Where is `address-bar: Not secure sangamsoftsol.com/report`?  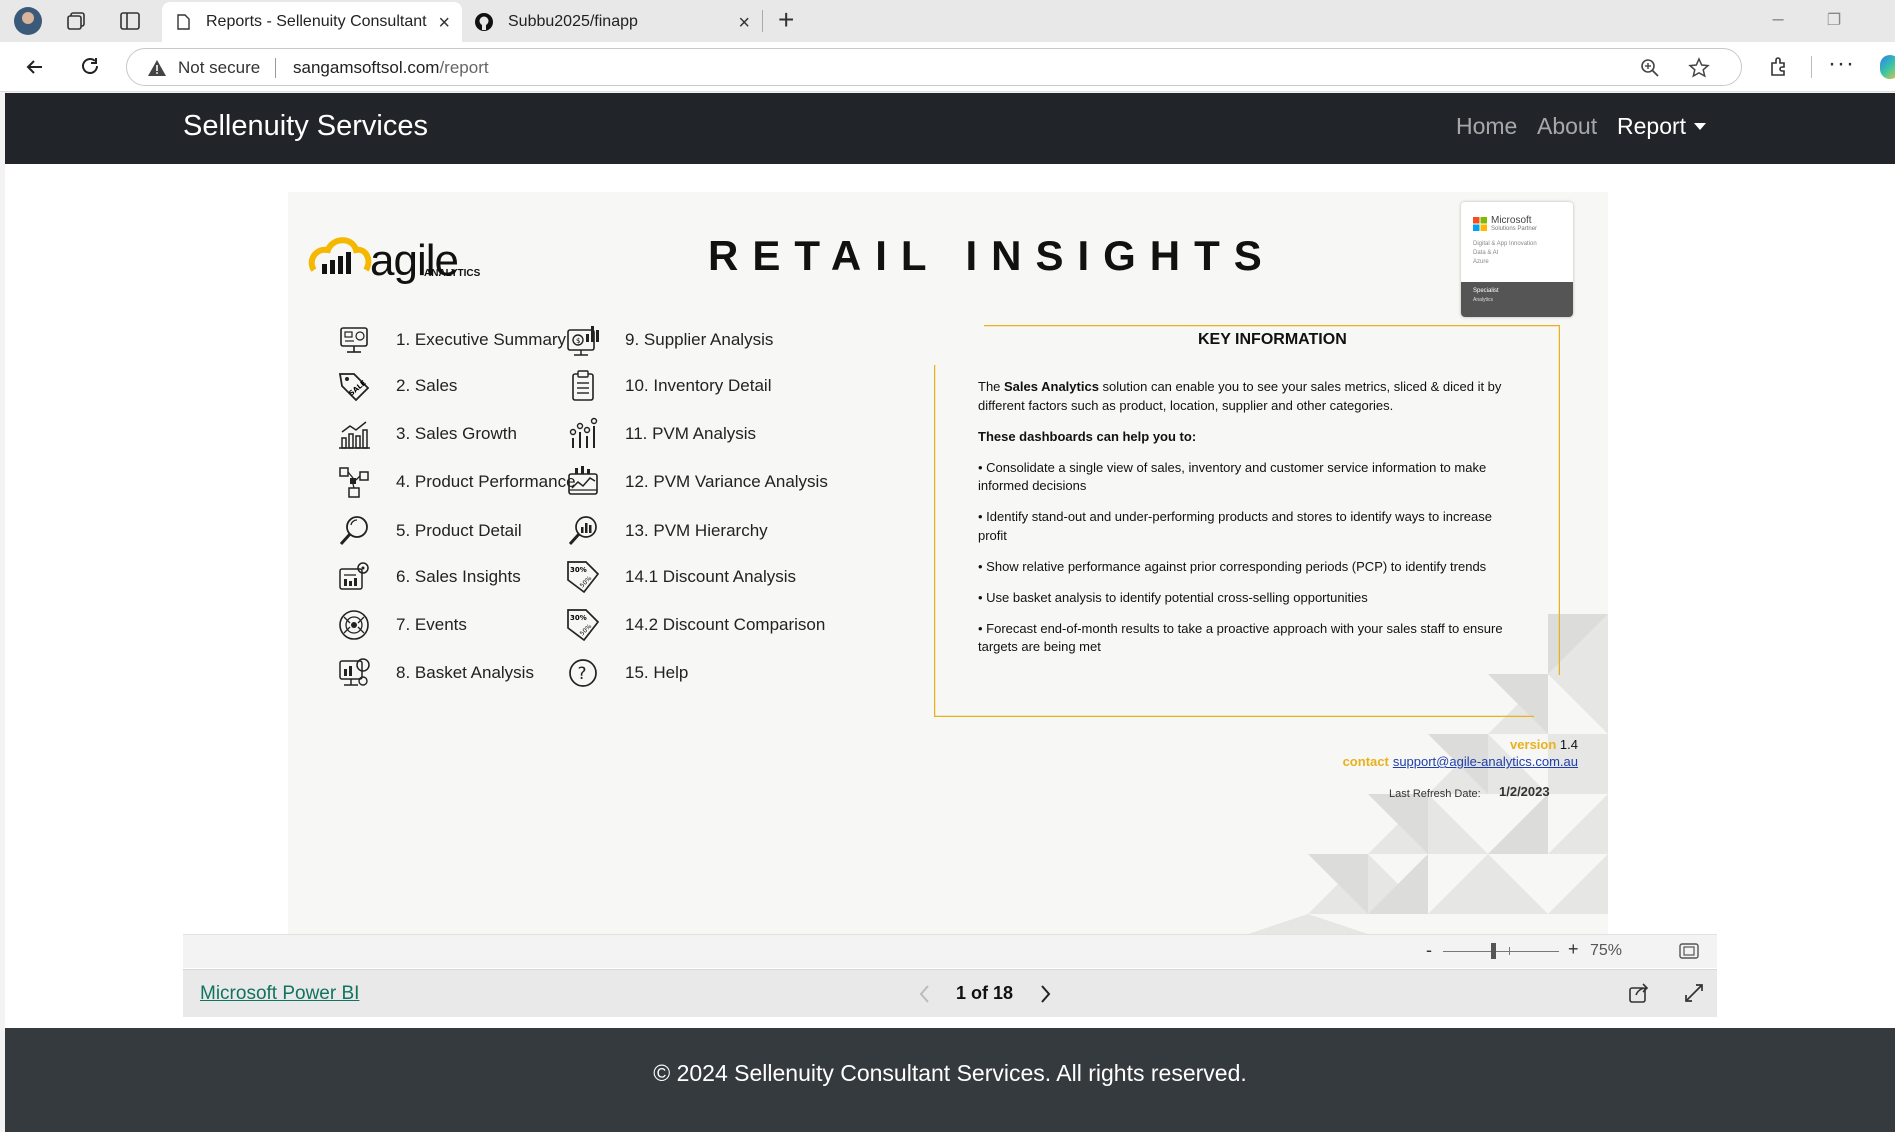 address-bar: Not secure sangamsoftsol.com/report is located at coordinates (934, 67).